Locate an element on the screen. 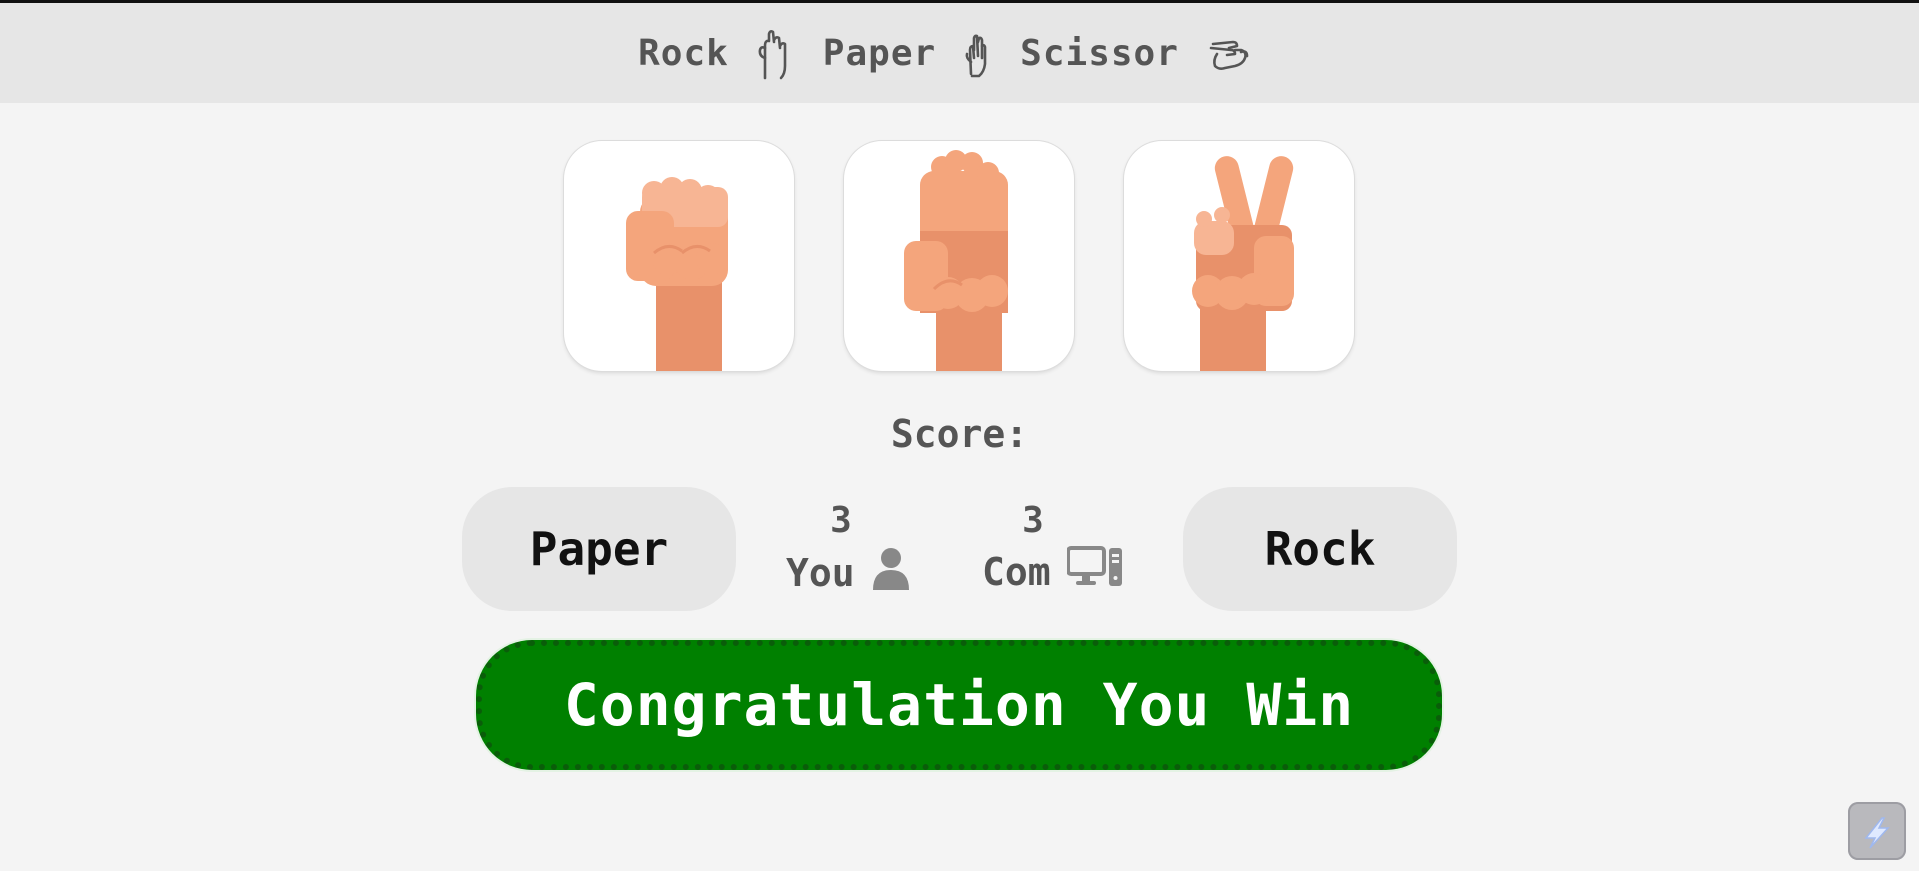 This screenshot has height=871, width=1919. scissor-hand-icon is located at coordinates (1229, 53).